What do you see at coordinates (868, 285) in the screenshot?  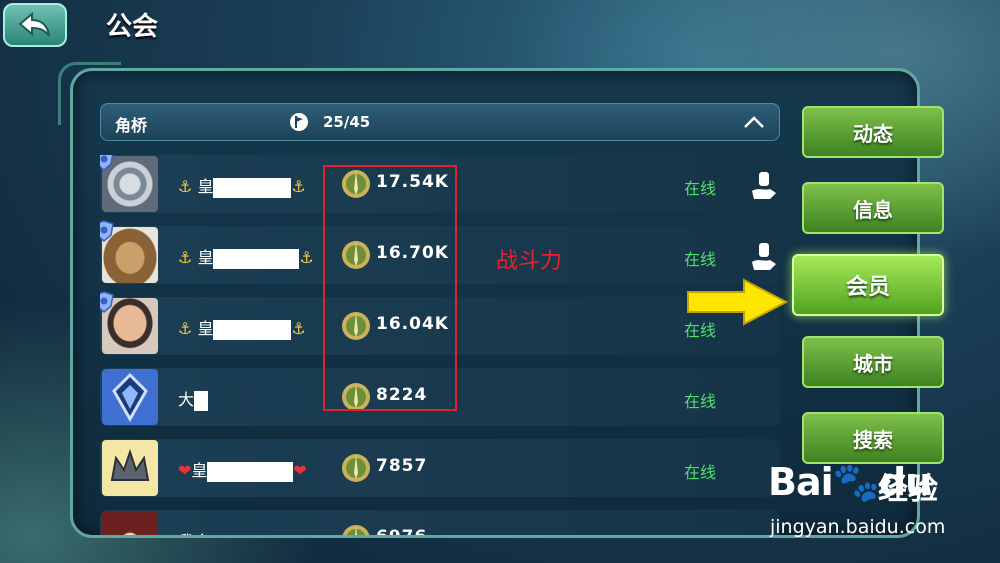 I see `tab-members: 会员` at bounding box center [868, 285].